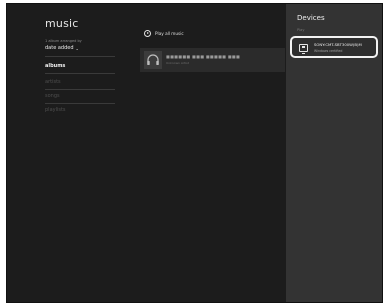  I want to click on devices-subtitle: Play, so click(301, 30).